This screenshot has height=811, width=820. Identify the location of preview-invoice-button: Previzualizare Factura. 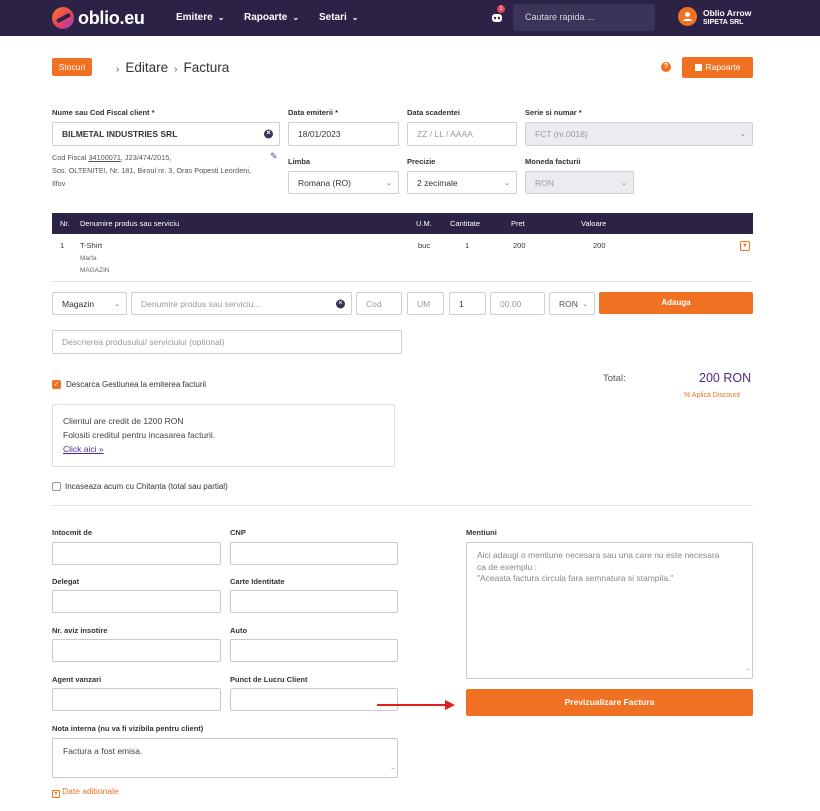
(609, 702).